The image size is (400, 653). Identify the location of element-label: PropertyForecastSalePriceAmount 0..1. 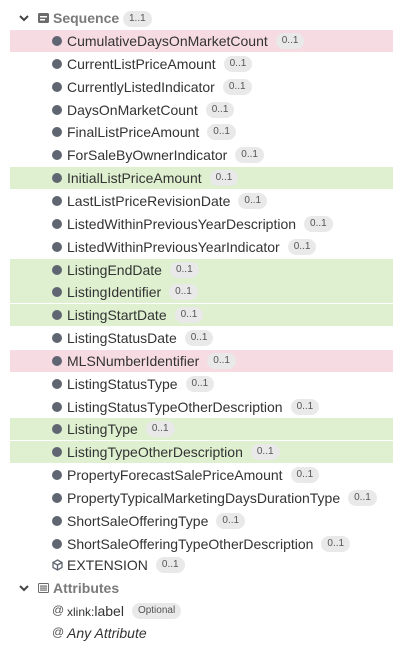
(193, 475).